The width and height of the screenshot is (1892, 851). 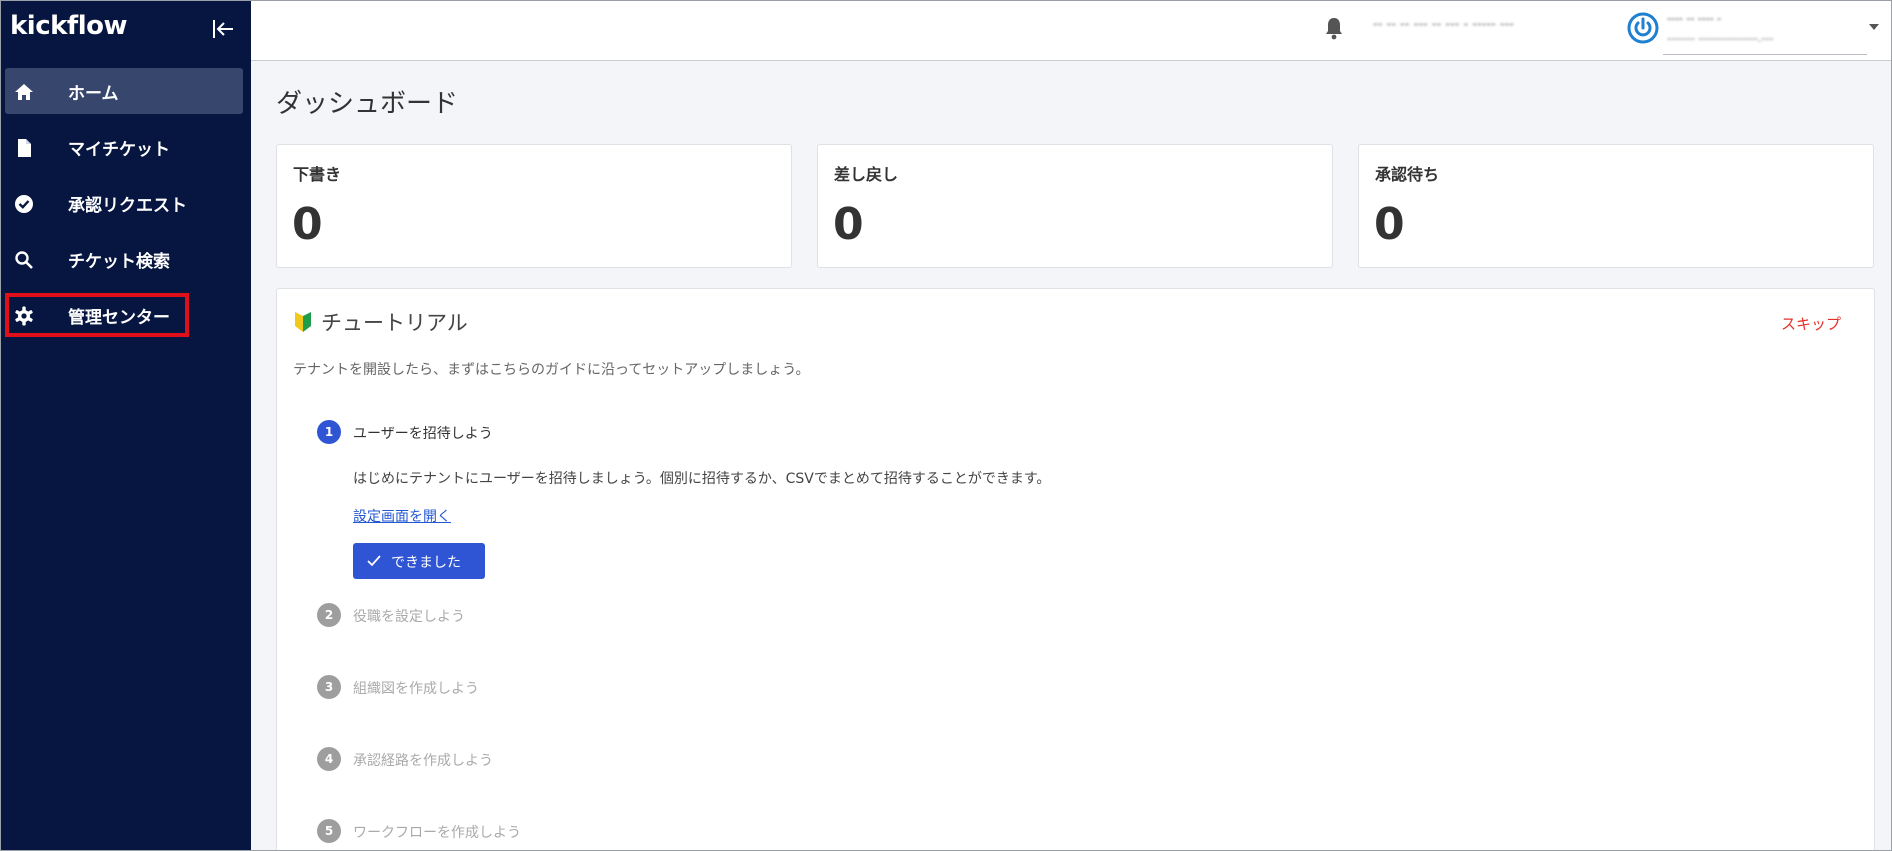 What do you see at coordinates (416, 688) in the screenshot?
I see `step-title: 組織図を作成しよう` at bounding box center [416, 688].